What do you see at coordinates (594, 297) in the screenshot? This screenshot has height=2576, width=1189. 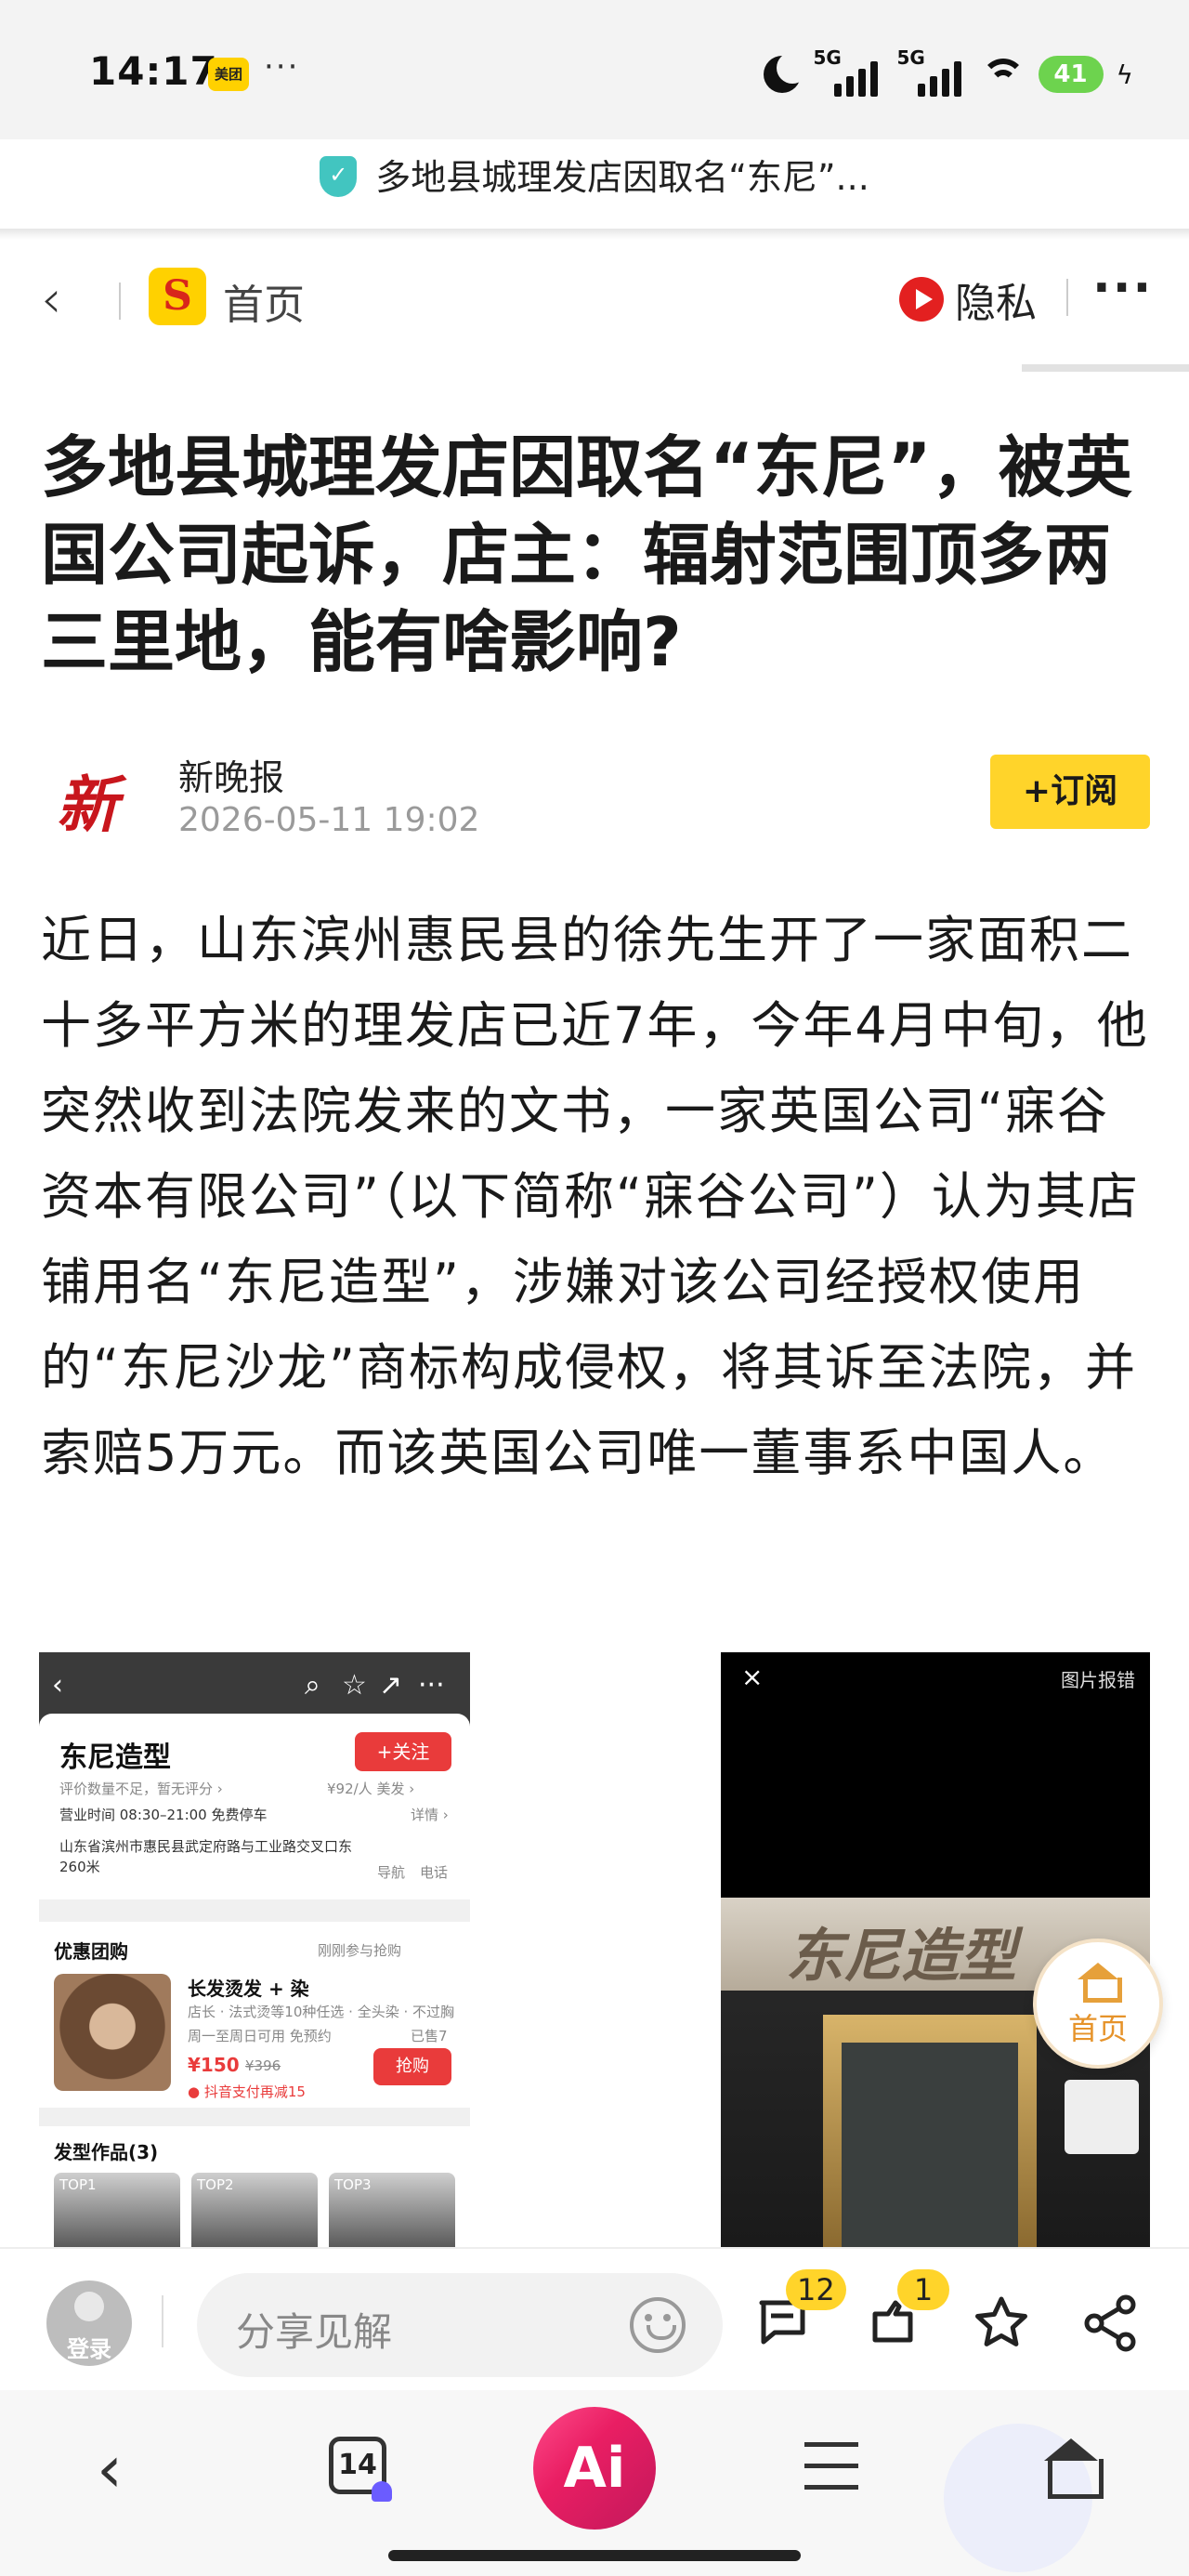 I see `article-nav-bar: ‹ S 首页 隐私 ···` at bounding box center [594, 297].